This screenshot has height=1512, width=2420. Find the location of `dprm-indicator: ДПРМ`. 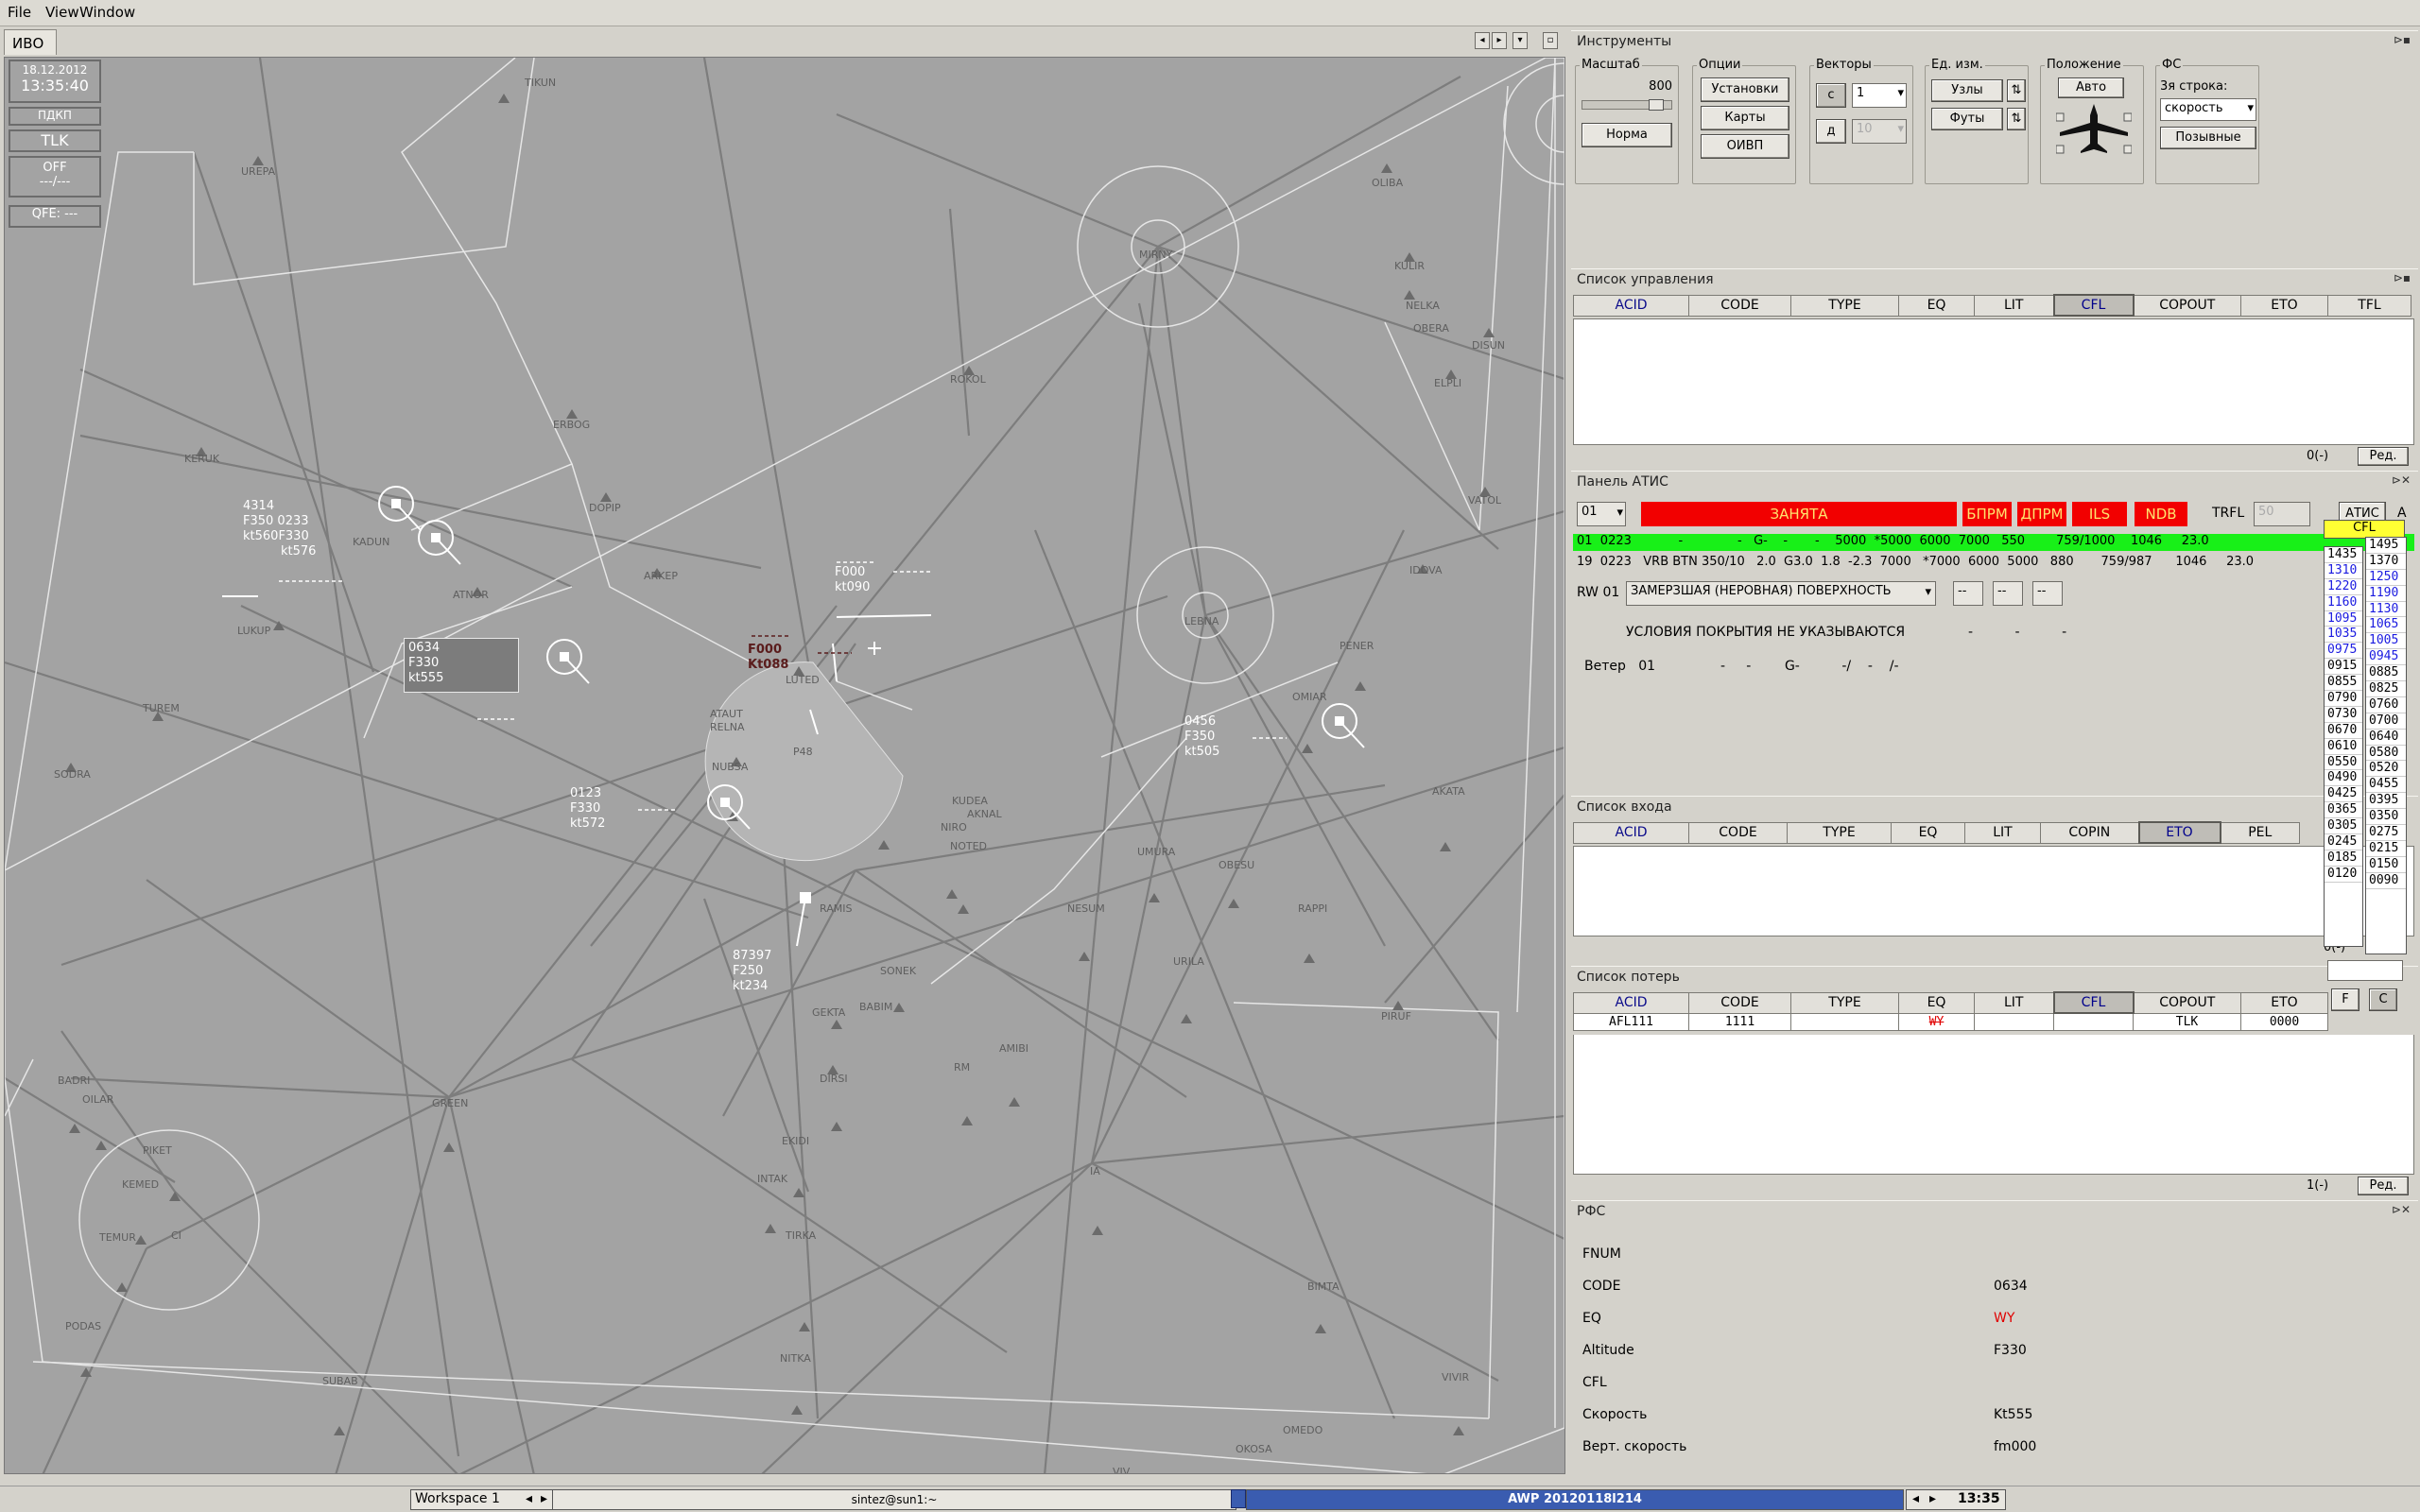

dprm-indicator: ДПРМ is located at coordinates (2042, 514).